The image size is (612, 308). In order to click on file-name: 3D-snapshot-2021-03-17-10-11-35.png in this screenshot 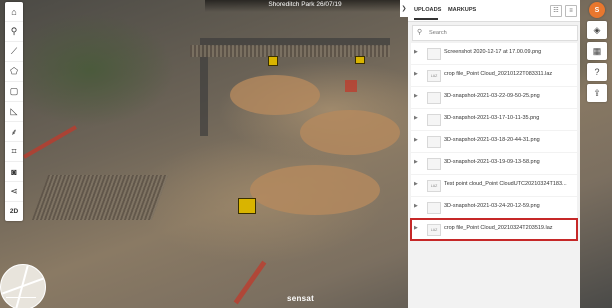, I will do `click(492, 118)`.